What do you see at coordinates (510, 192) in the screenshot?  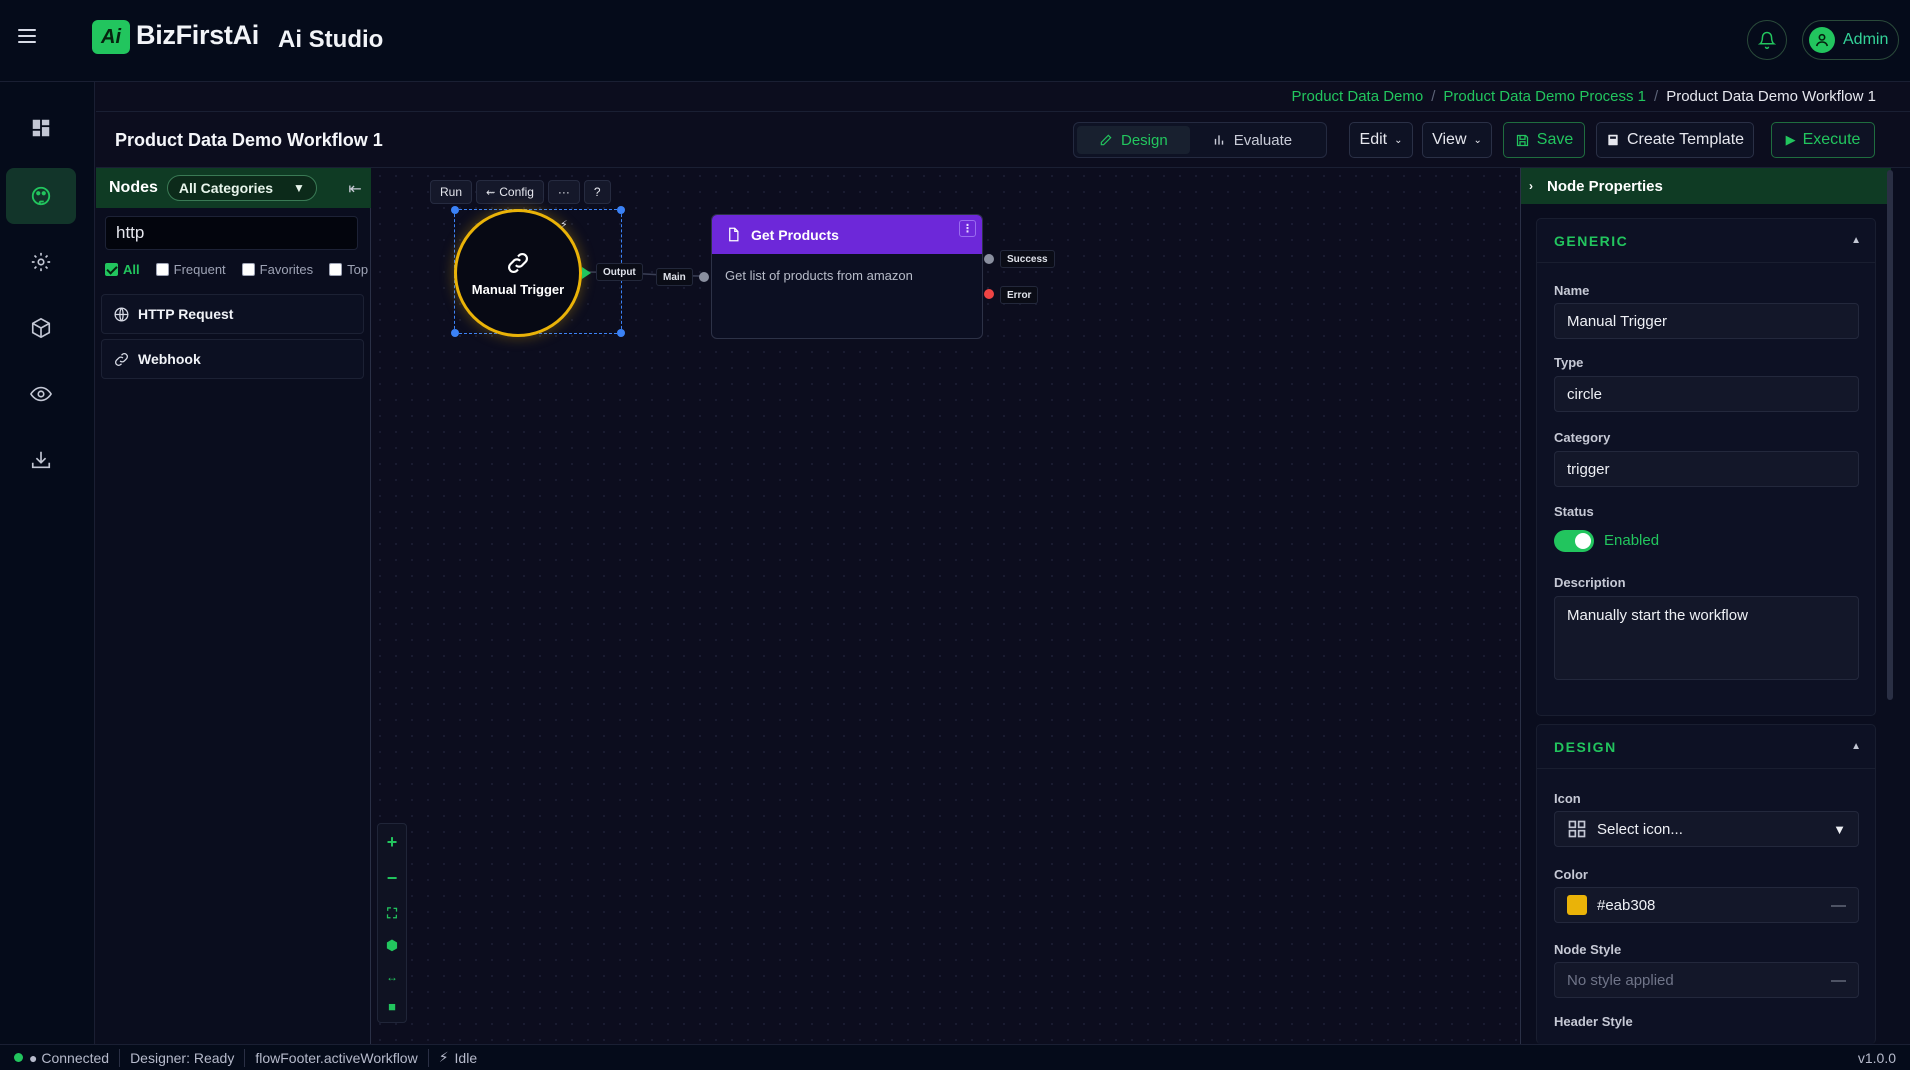 I see `config-node-button: ⇜ Config` at bounding box center [510, 192].